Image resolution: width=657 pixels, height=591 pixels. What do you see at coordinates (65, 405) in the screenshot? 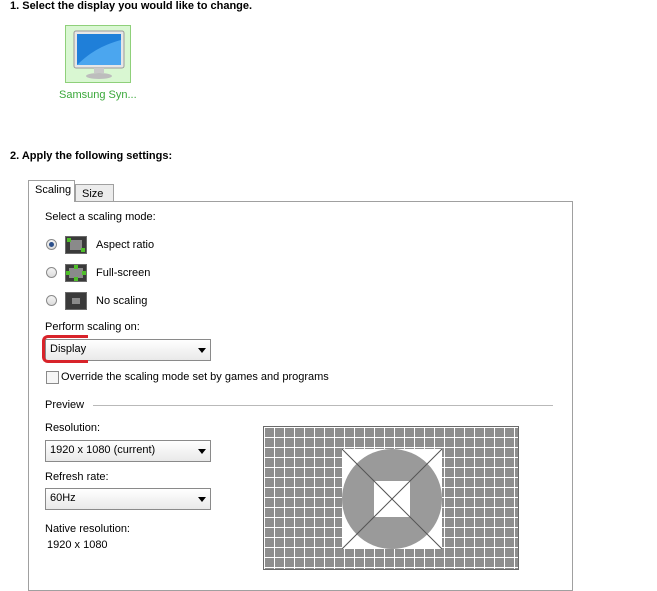
I see `preview-section-label: Preview` at bounding box center [65, 405].